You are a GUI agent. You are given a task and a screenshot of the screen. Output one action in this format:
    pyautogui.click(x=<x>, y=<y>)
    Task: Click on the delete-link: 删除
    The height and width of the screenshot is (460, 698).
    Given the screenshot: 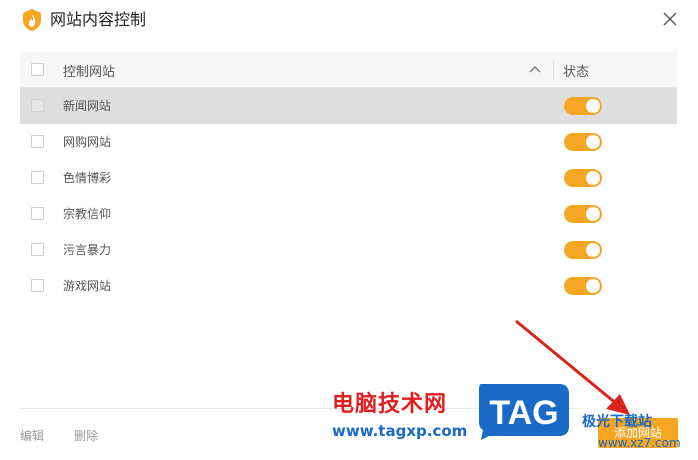 What is the action you would take?
    pyautogui.click(x=86, y=435)
    